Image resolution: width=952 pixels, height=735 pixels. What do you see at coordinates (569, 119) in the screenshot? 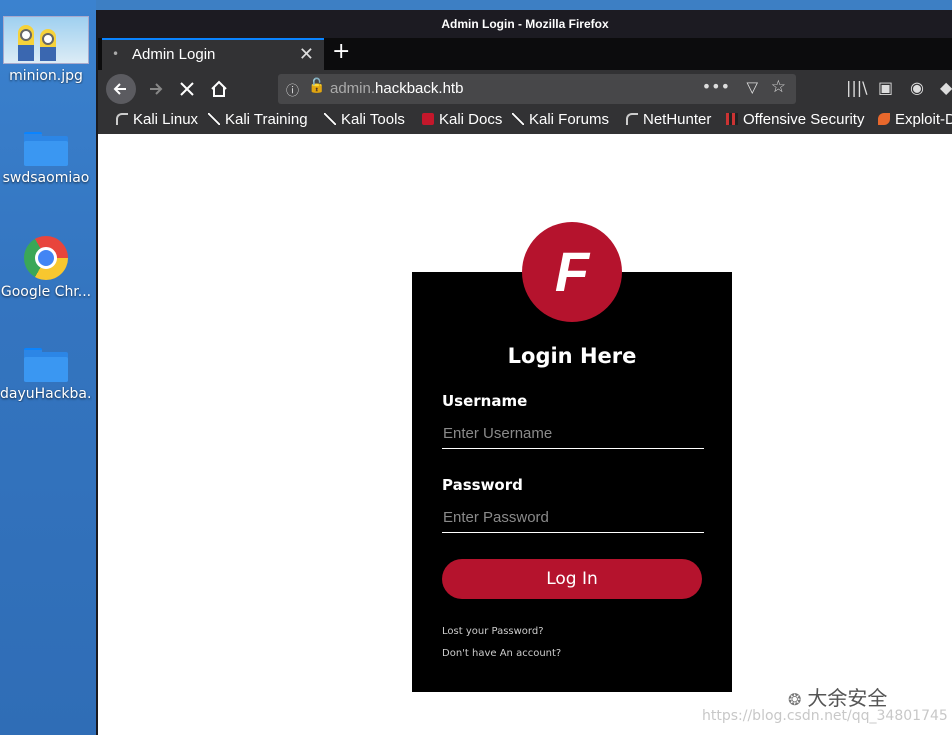
I see `bookmark-label: Kali Forums` at bounding box center [569, 119].